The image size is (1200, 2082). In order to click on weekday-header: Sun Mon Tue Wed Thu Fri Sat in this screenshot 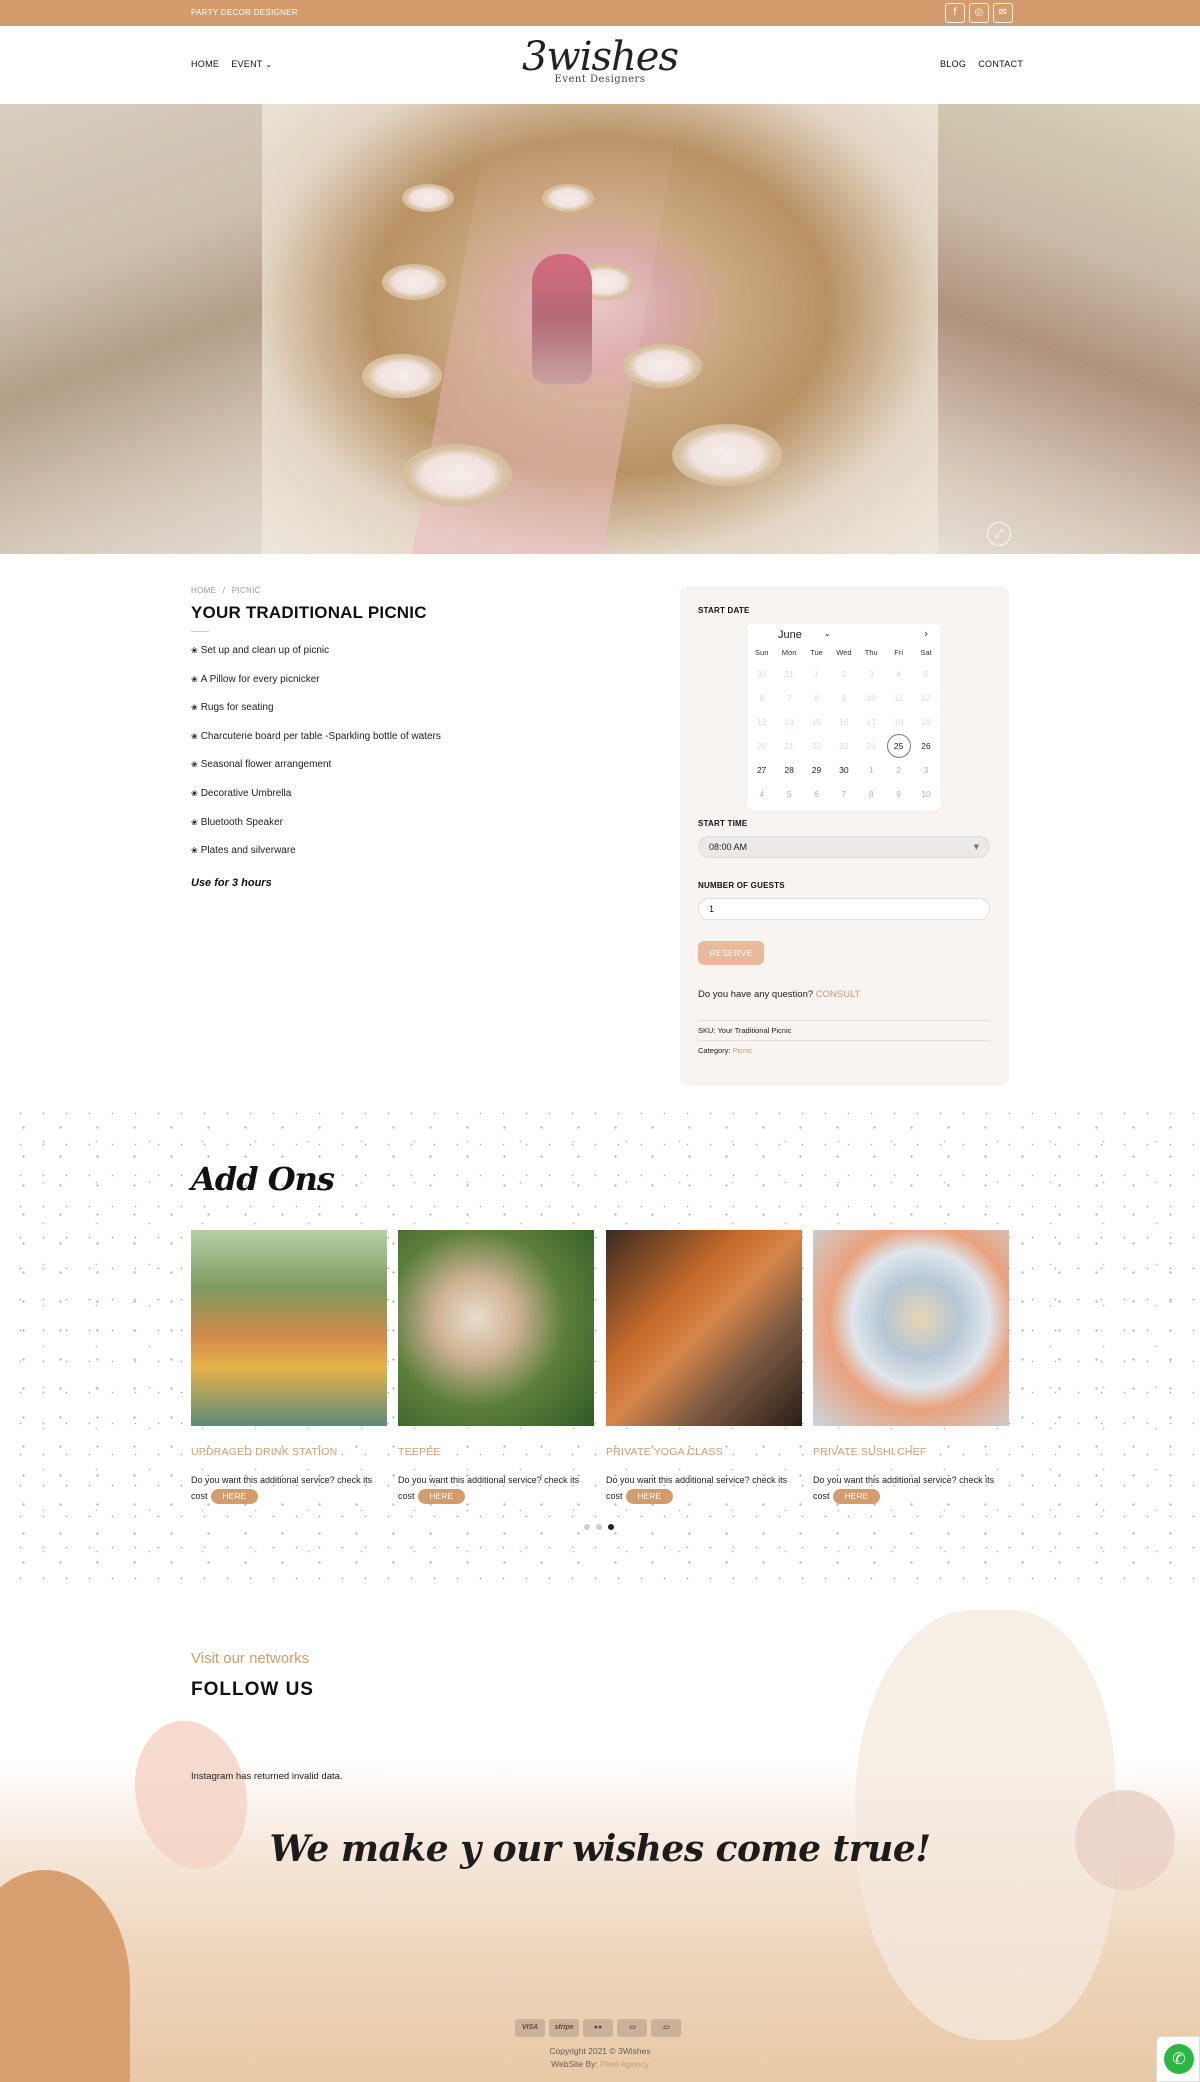, I will do `click(844, 652)`.